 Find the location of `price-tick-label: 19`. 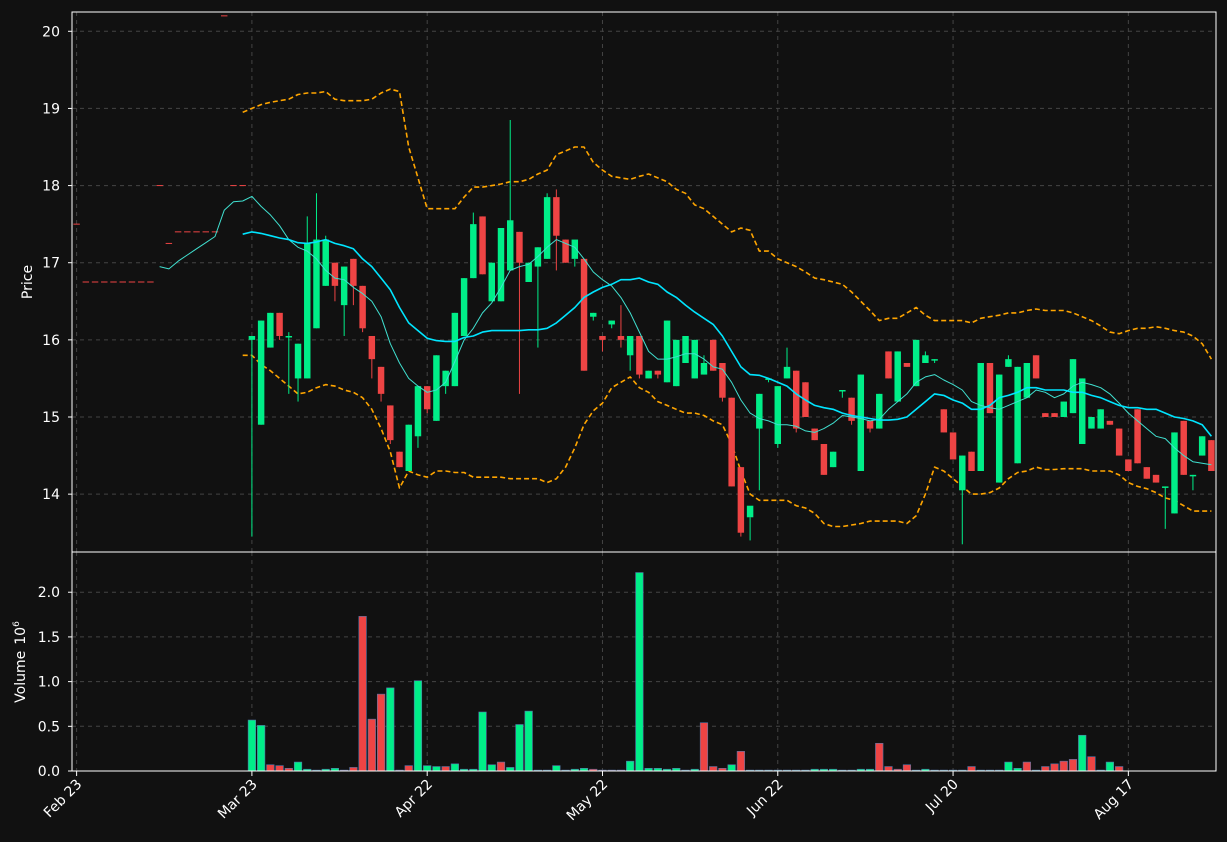

price-tick-label: 19 is located at coordinates (51, 109).